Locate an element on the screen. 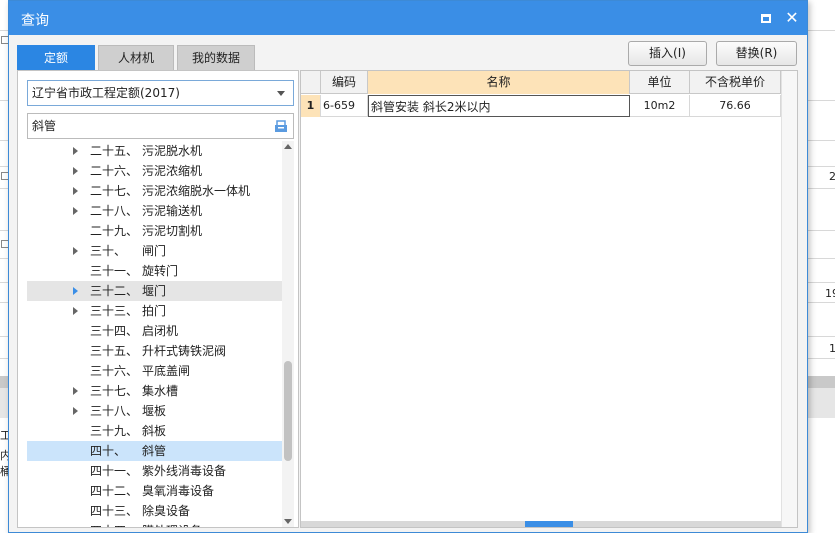 This screenshot has width=835, height=533. replace-button: 替换(R) is located at coordinates (756, 53).